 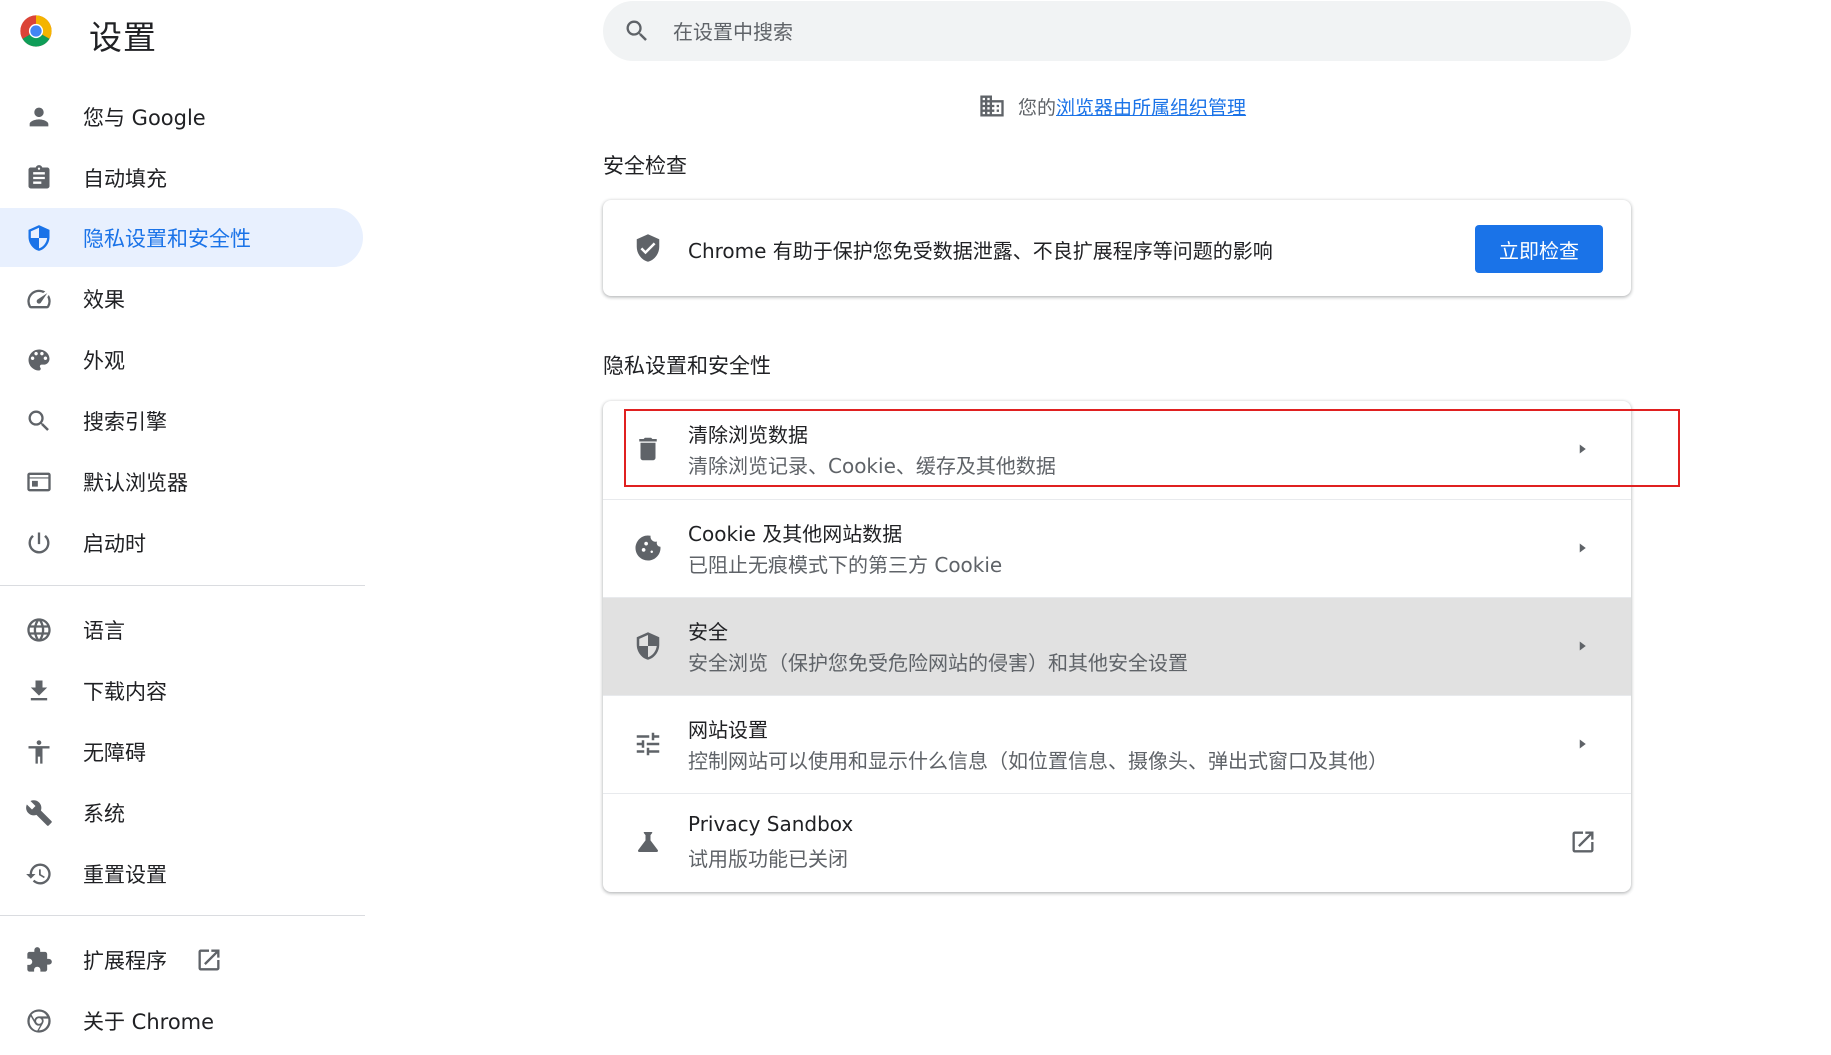 I want to click on speed-icon, so click(x=39, y=299).